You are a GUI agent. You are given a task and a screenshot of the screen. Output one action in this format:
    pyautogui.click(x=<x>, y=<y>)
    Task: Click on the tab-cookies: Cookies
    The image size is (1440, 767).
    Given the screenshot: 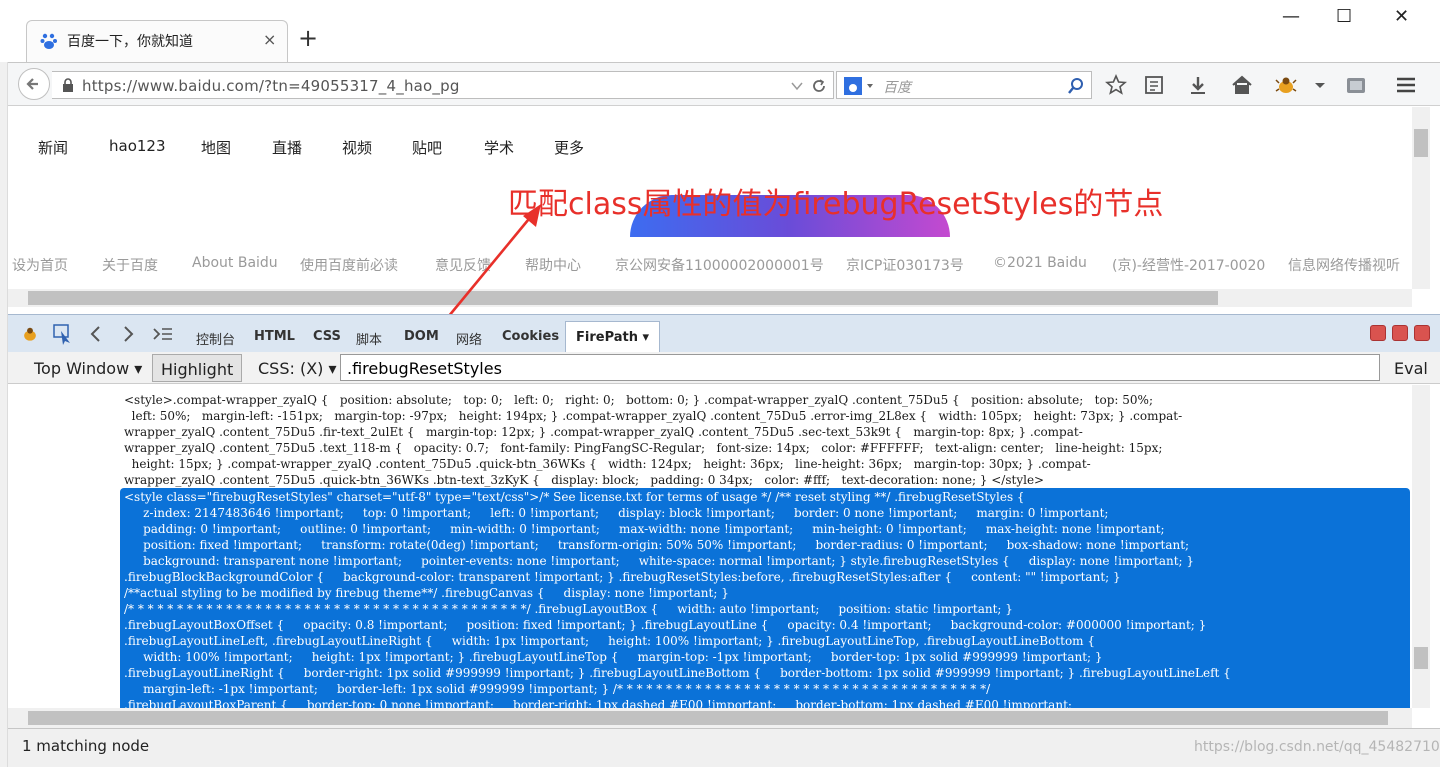 What is the action you would take?
    pyautogui.click(x=530, y=336)
    